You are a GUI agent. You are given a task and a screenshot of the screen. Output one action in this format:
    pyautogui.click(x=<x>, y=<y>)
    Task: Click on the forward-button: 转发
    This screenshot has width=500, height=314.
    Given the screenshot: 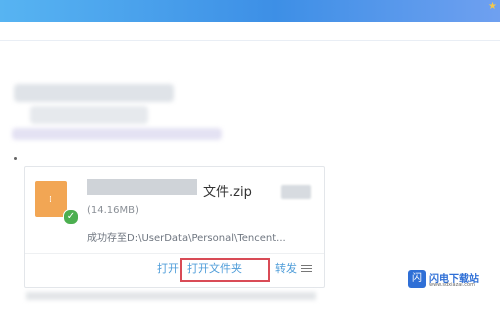 What is the action you would take?
    pyautogui.click(x=286, y=269)
    